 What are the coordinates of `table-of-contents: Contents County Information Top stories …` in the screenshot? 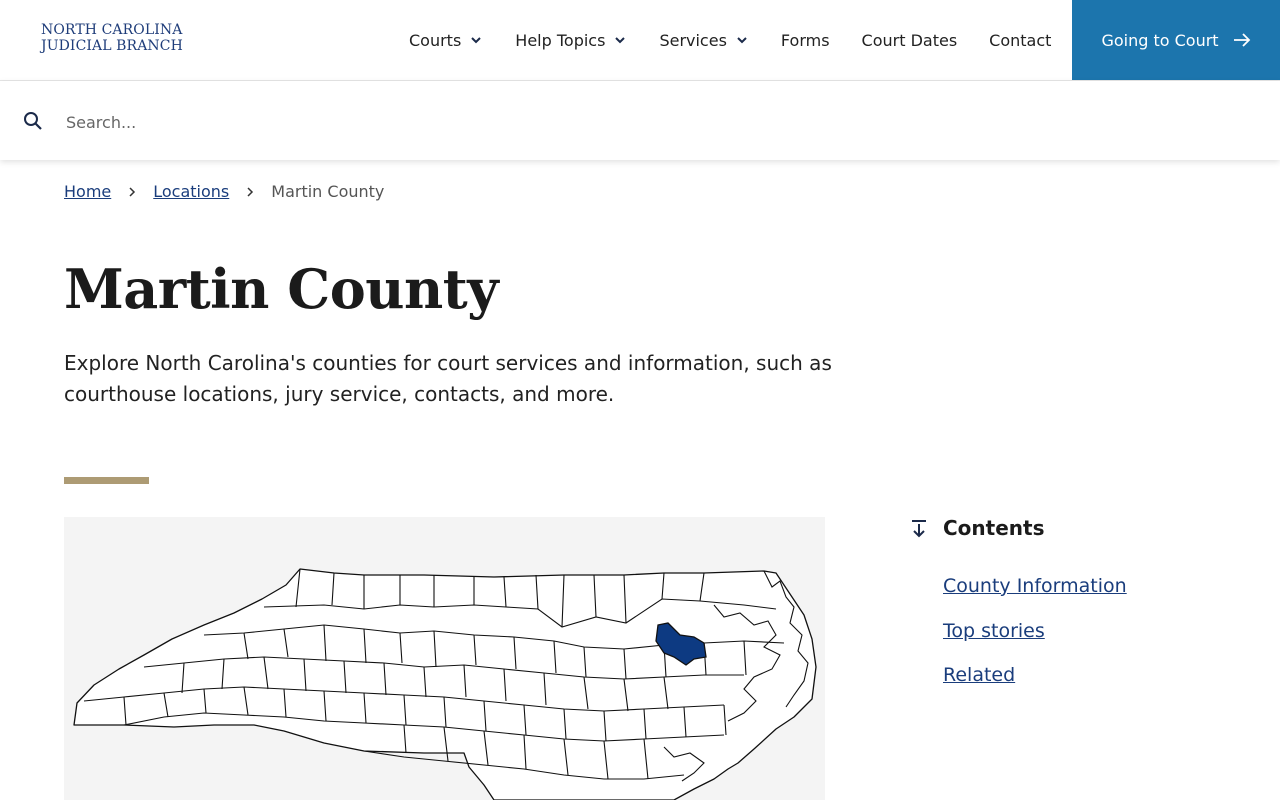 It's located at (1058, 601).